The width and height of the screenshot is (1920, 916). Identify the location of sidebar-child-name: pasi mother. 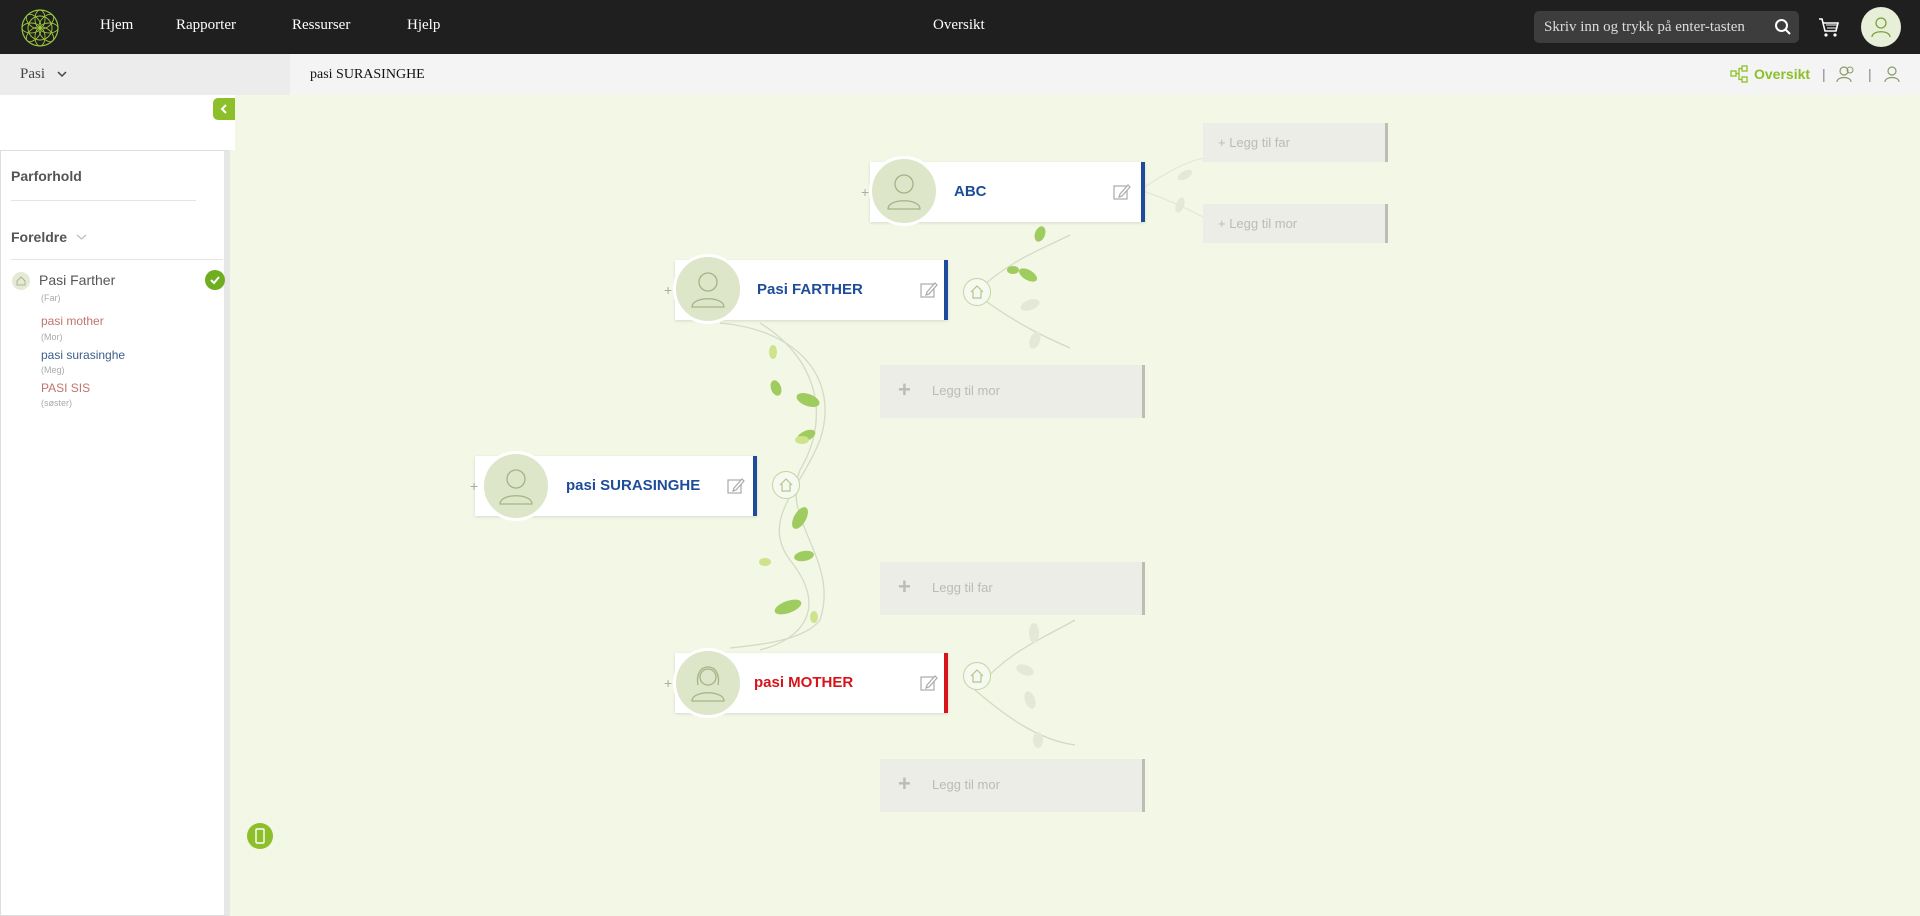
(72, 321).